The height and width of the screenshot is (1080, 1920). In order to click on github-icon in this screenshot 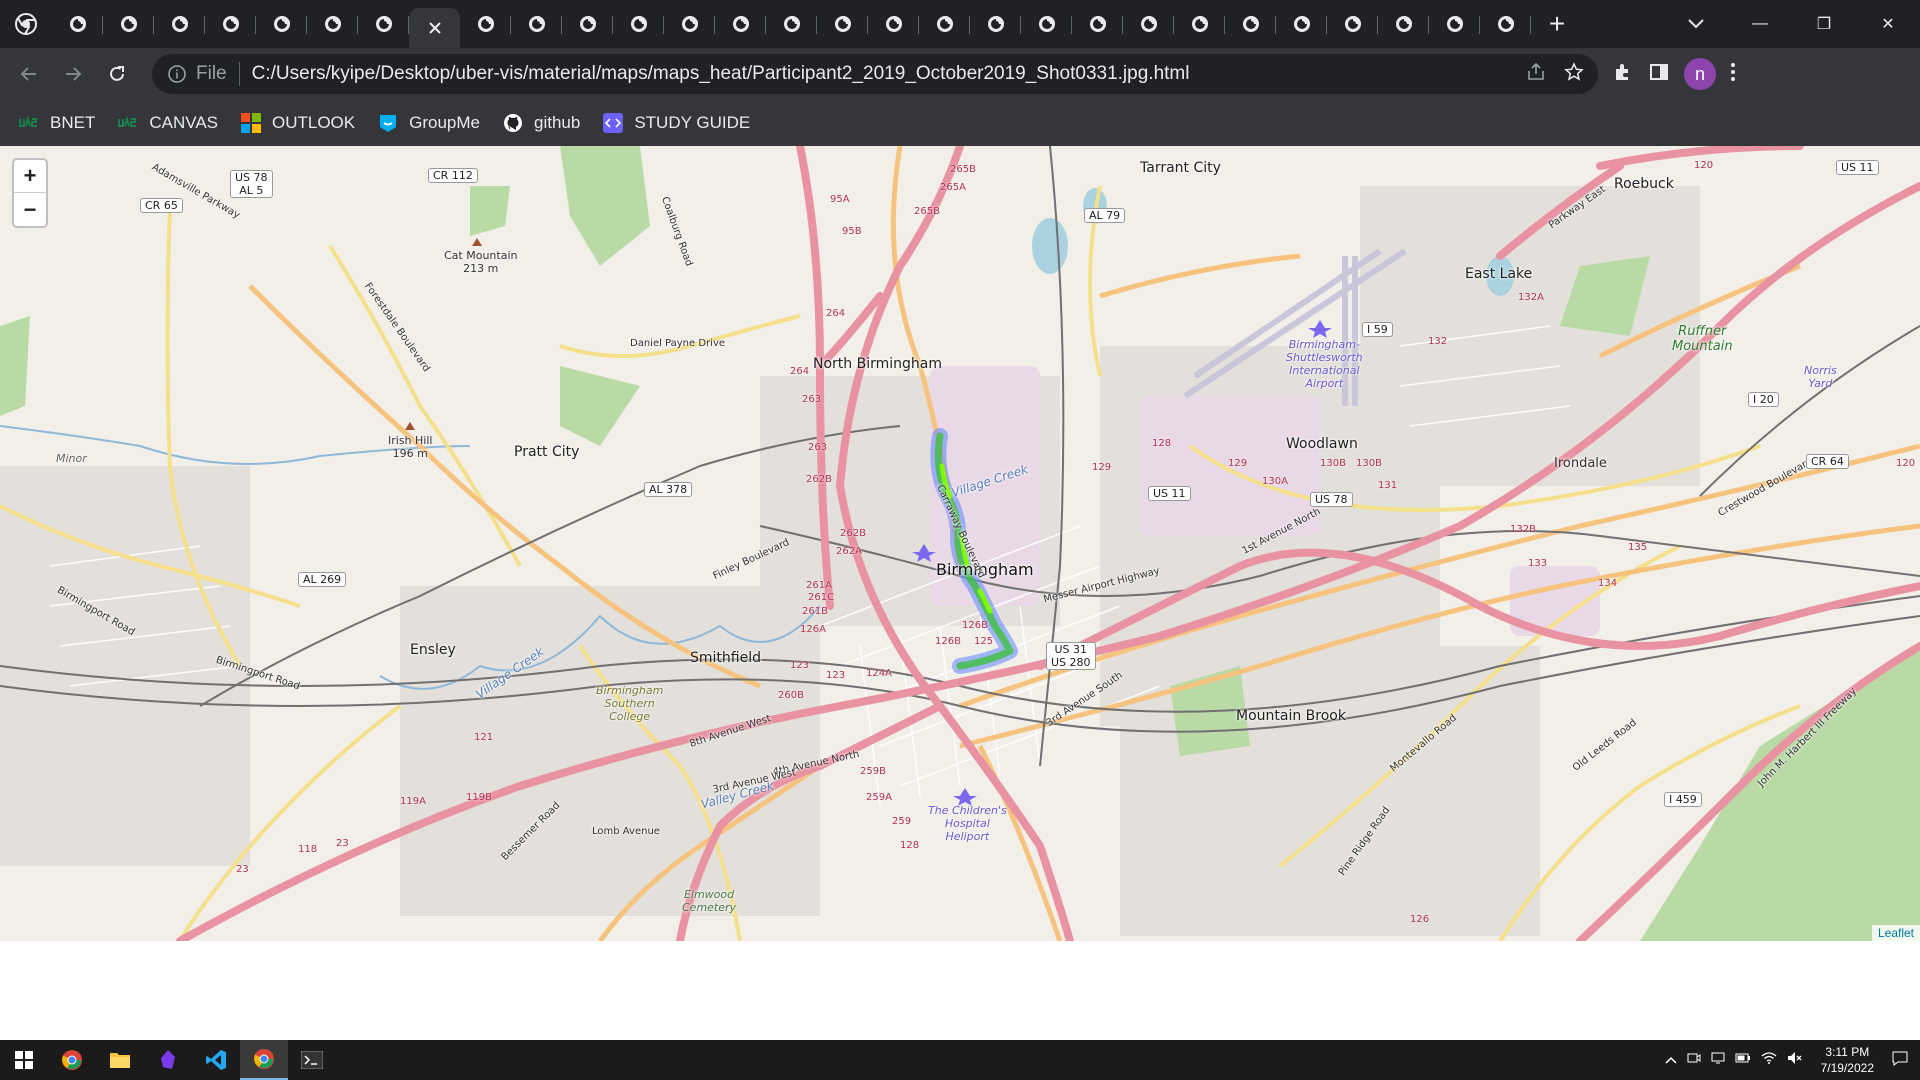, I will do `click(513, 123)`.